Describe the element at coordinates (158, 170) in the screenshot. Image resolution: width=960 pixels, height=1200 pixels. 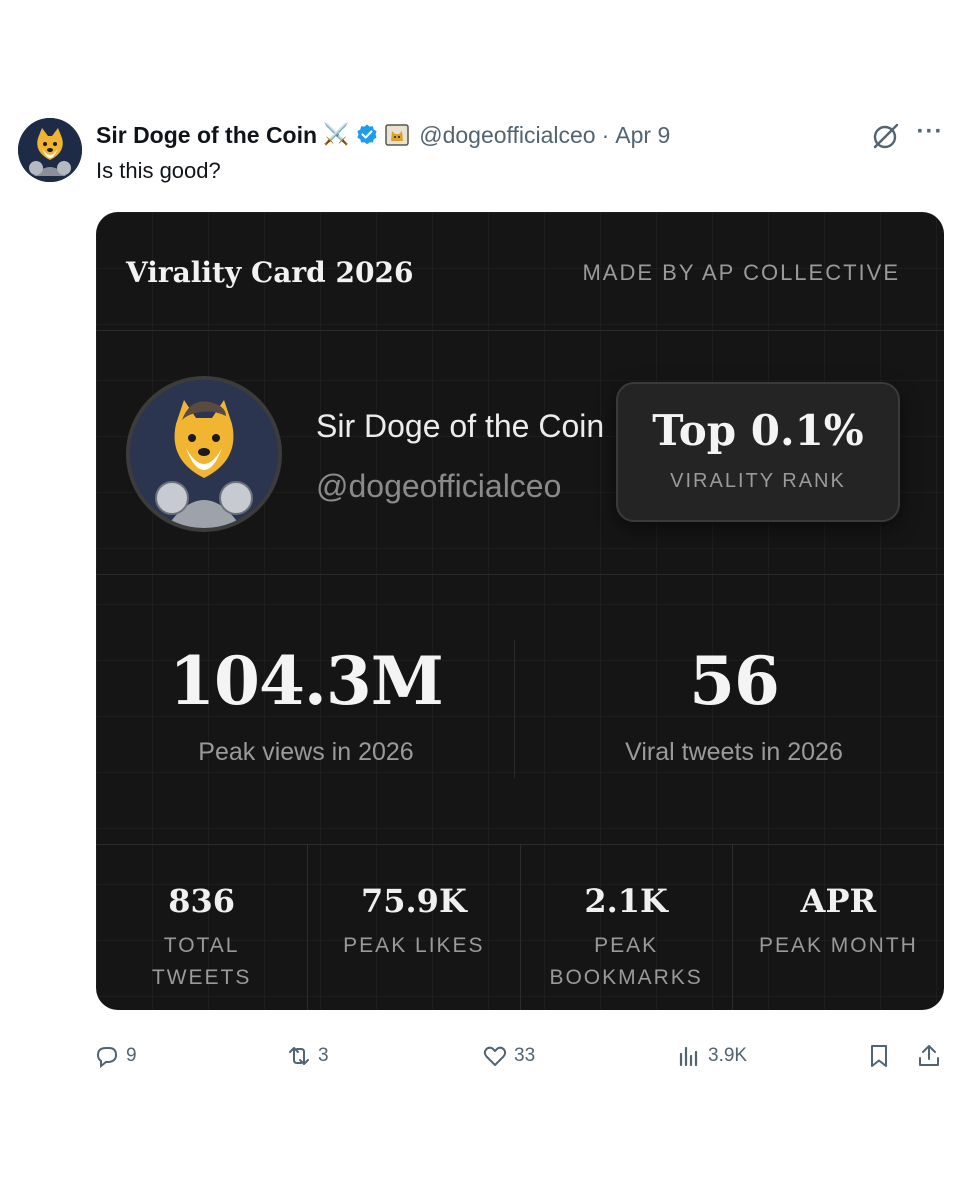
I see `tweet-text: Is this good?` at that location.